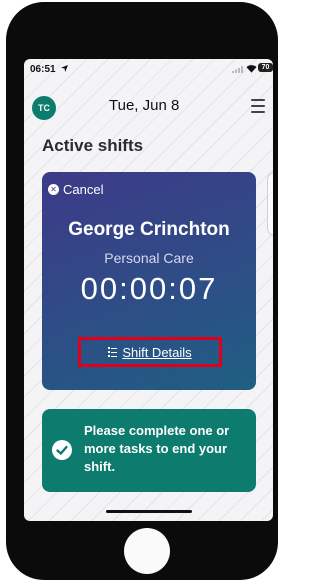  I want to click on shift-details-button: Shift Details, so click(150, 352).